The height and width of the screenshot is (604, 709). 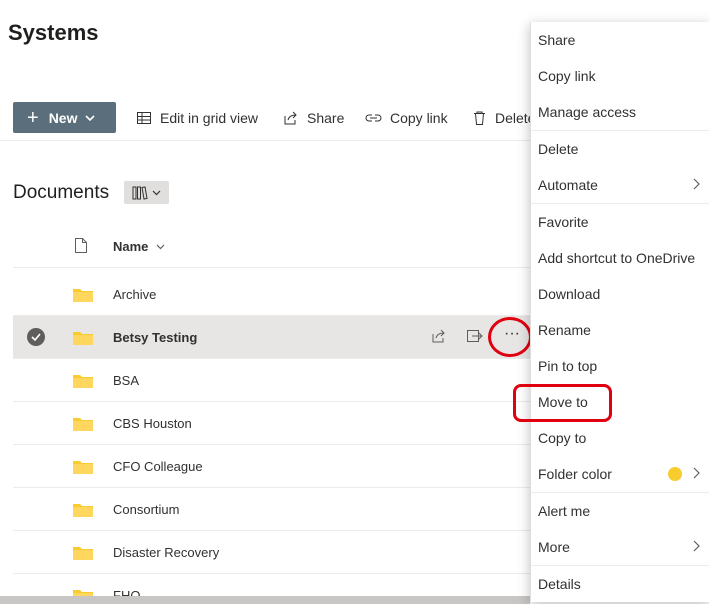 What do you see at coordinates (265, 600) in the screenshot?
I see `horizontal-scrollbar` at bounding box center [265, 600].